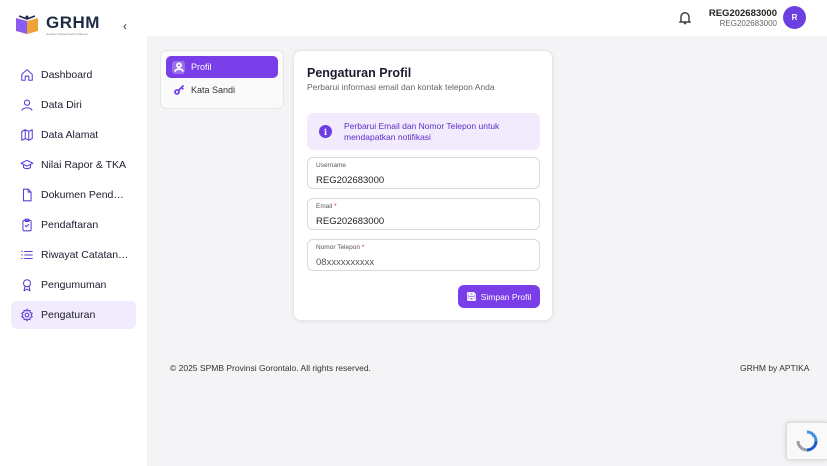  I want to click on user-subtitle: REG202683000, so click(748, 23).